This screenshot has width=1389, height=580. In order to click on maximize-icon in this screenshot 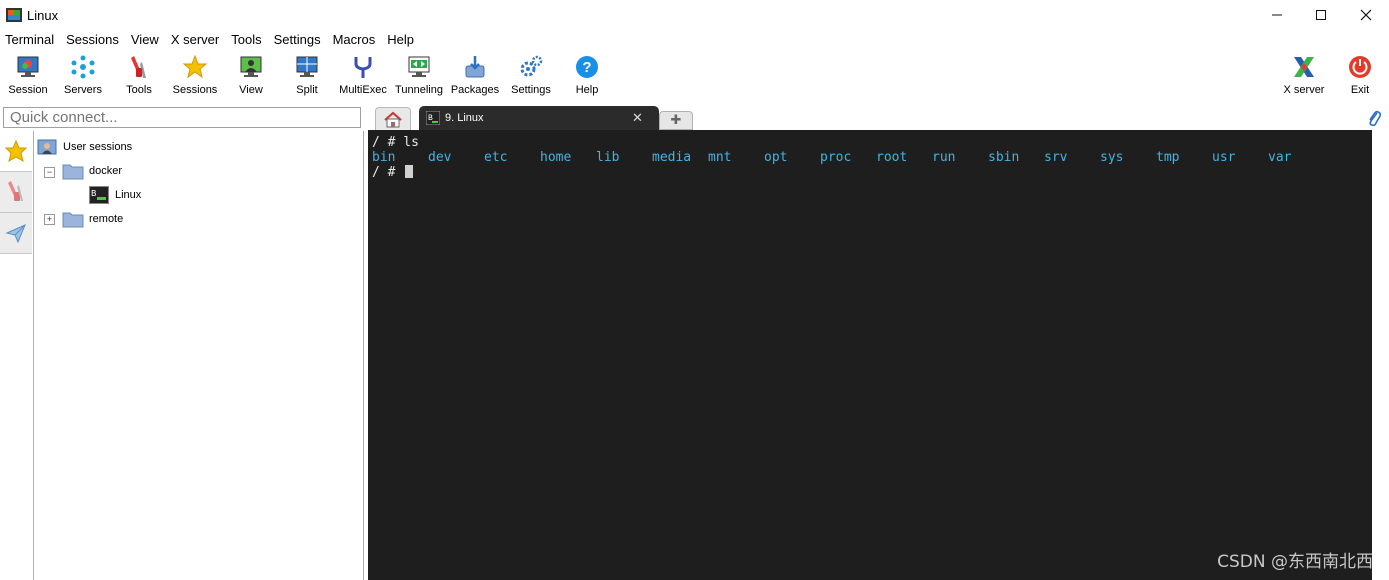, I will do `click(1321, 15)`.